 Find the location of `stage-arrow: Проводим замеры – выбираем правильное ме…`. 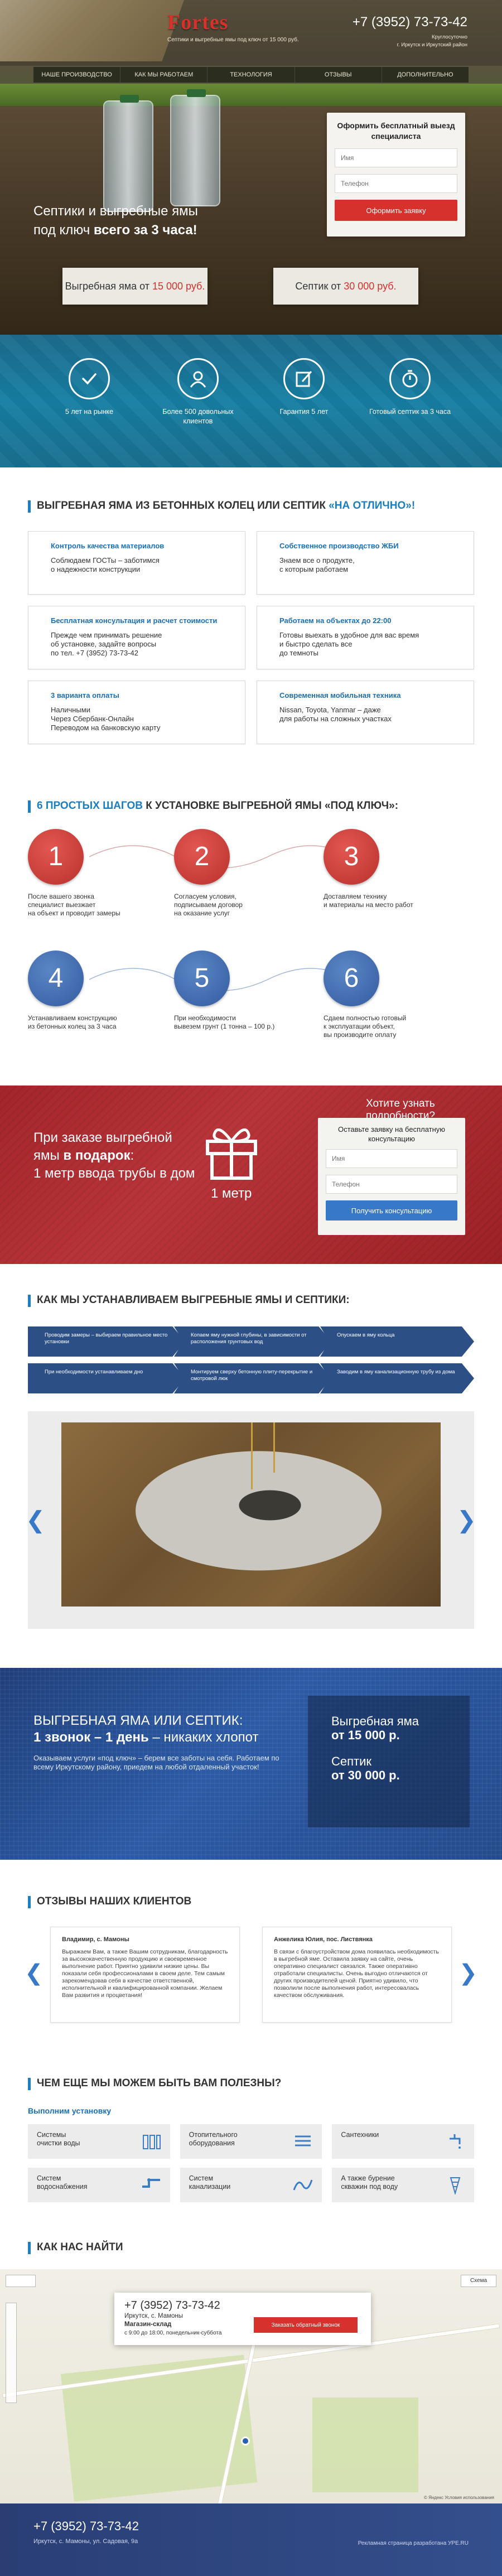

stage-arrow: Проводим замеры – выбираем правильное ме… is located at coordinates (106, 1341).